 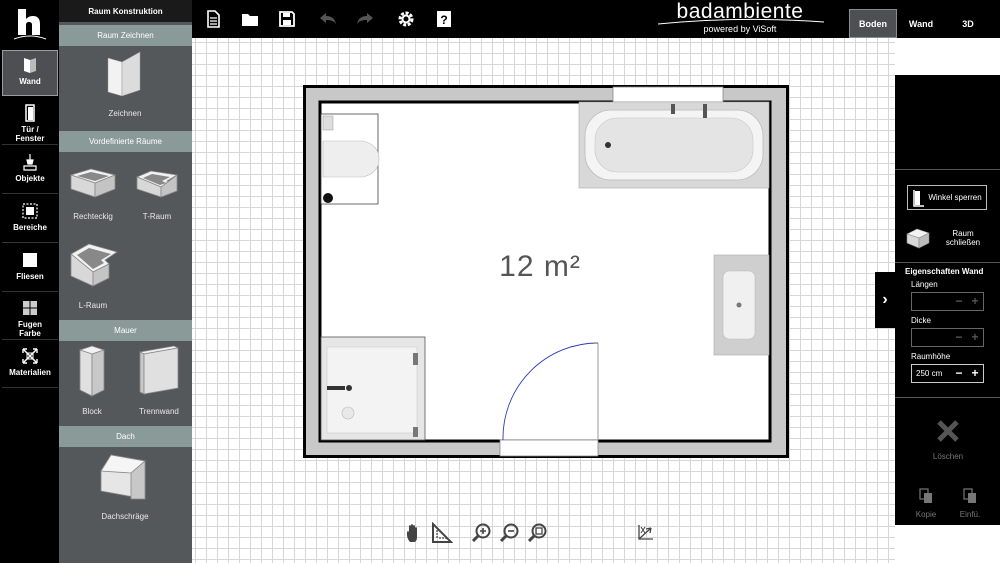 I want to click on rail-item-label: Objekte, so click(x=30, y=178).